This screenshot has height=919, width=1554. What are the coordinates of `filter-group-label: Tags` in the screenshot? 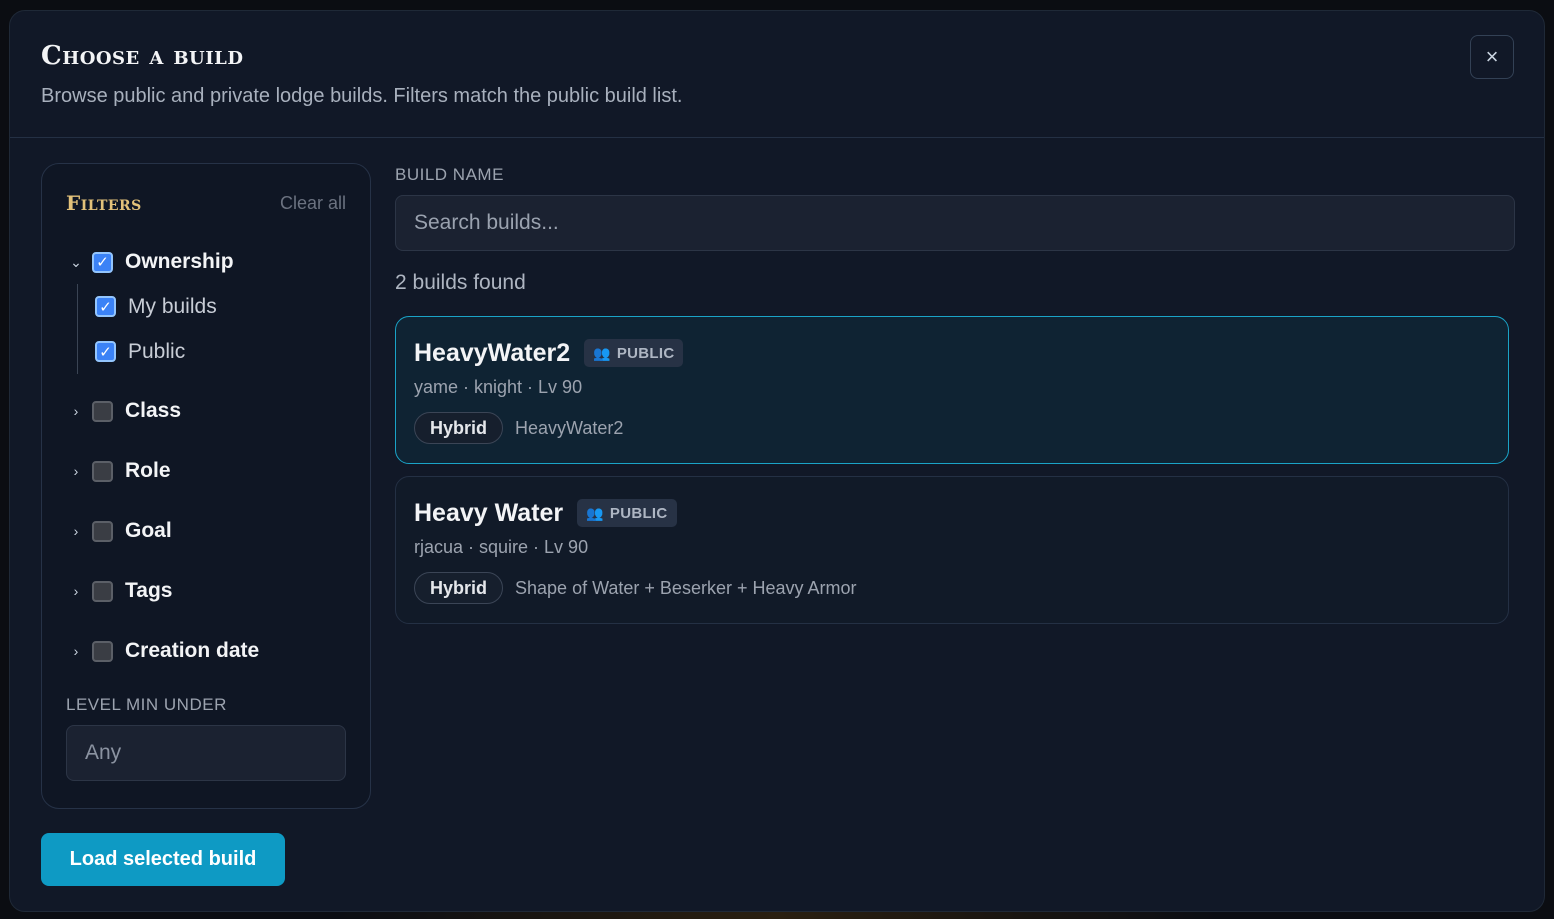 It's located at (149, 590).